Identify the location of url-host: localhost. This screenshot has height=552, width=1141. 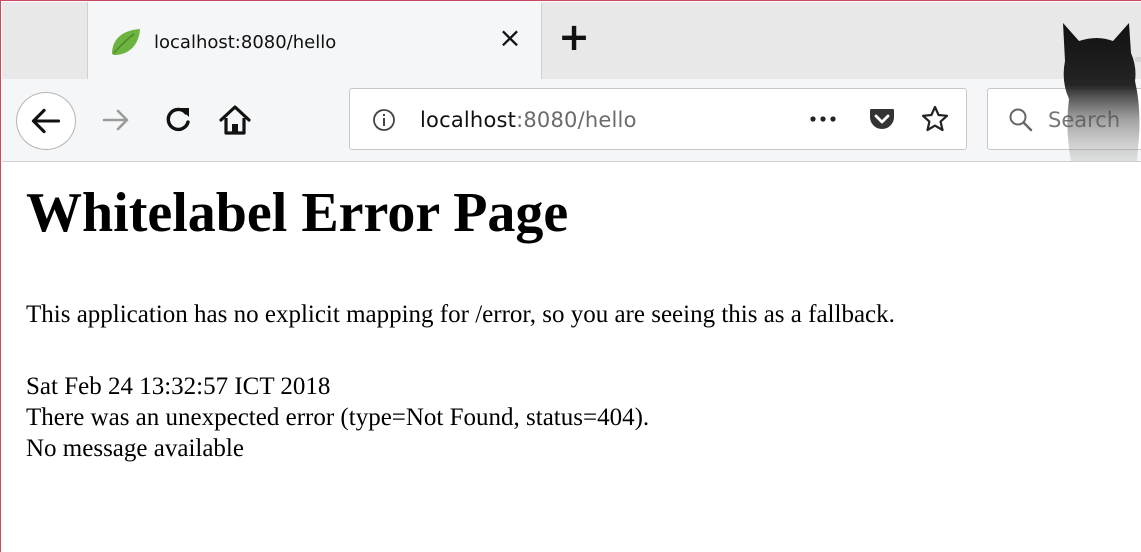
(468, 120).